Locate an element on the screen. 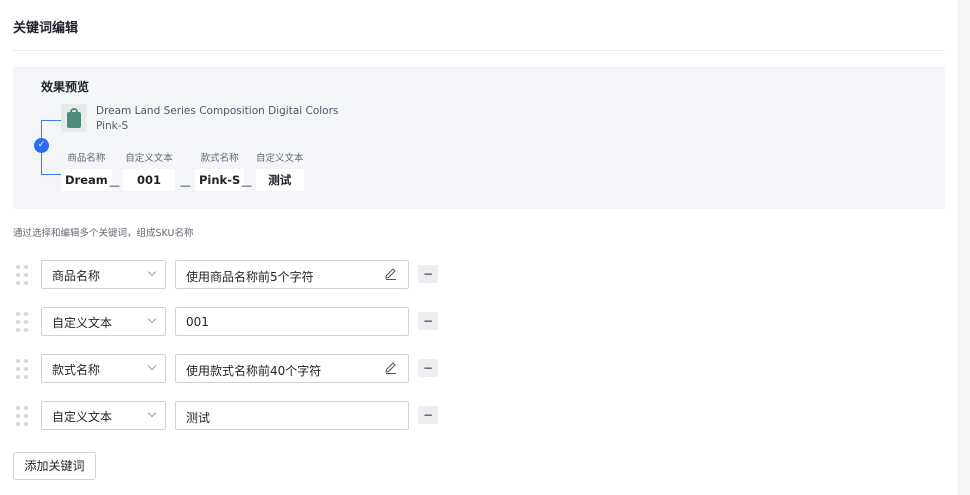  select-value: 款式名称 is located at coordinates (76, 370).